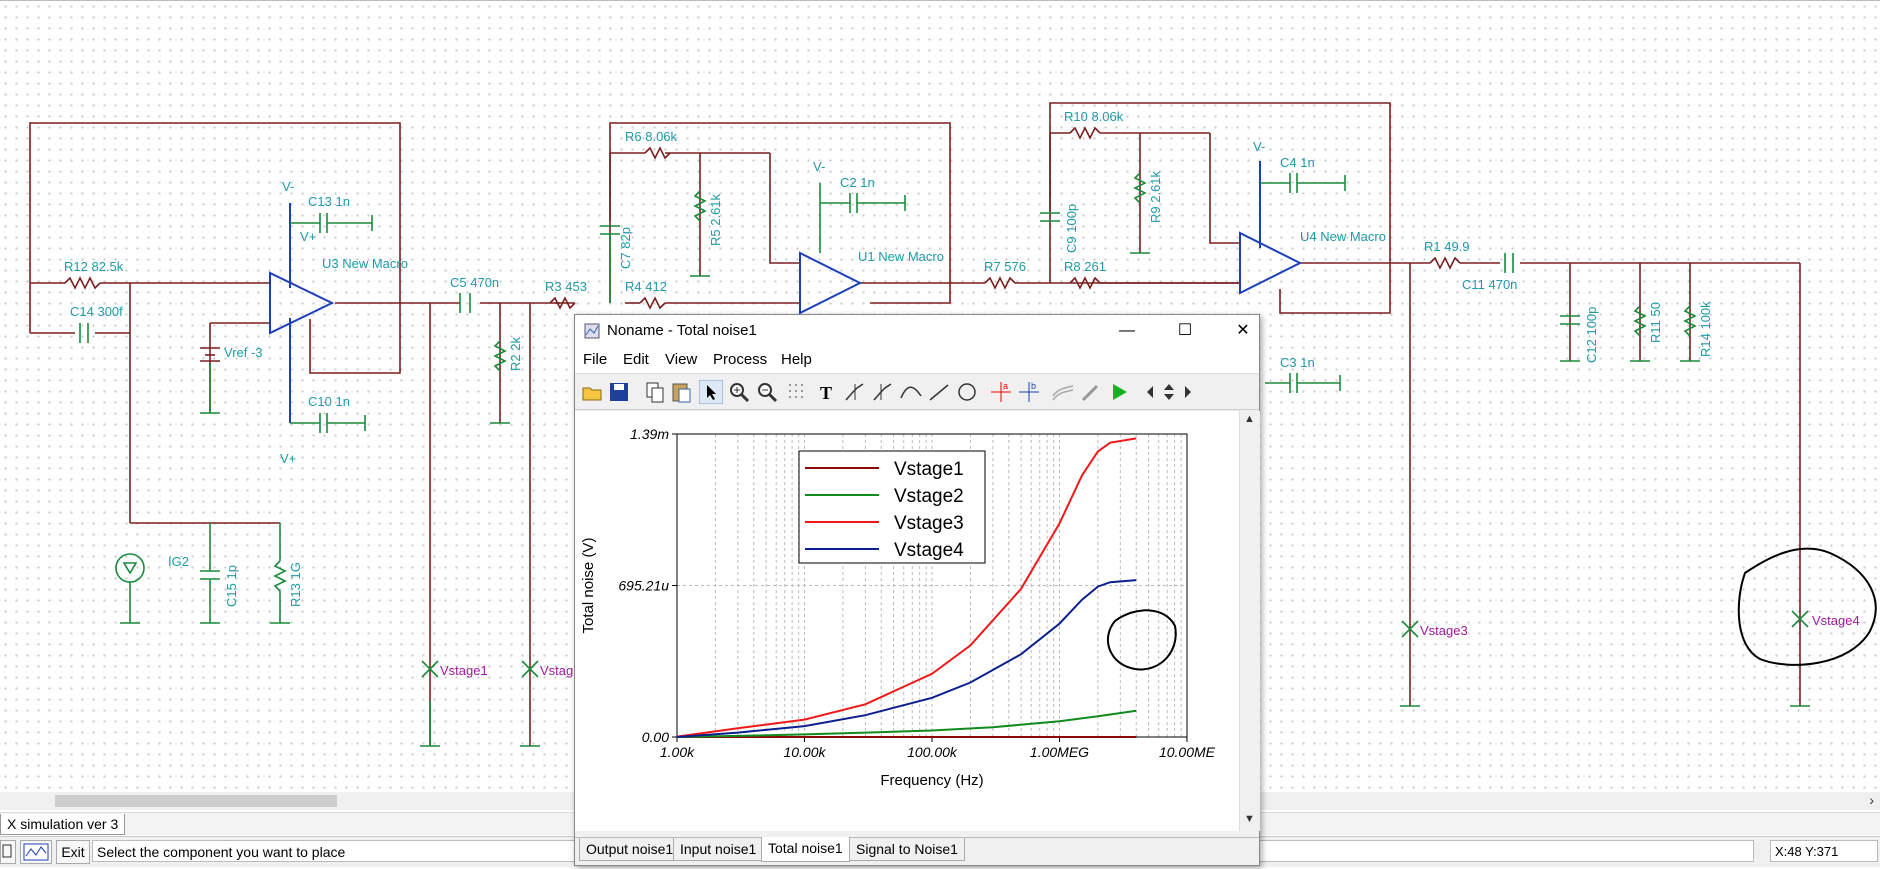  Describe the element at coordinates (595, 359) in the screenshot. I see `menu-file: File` at that location.